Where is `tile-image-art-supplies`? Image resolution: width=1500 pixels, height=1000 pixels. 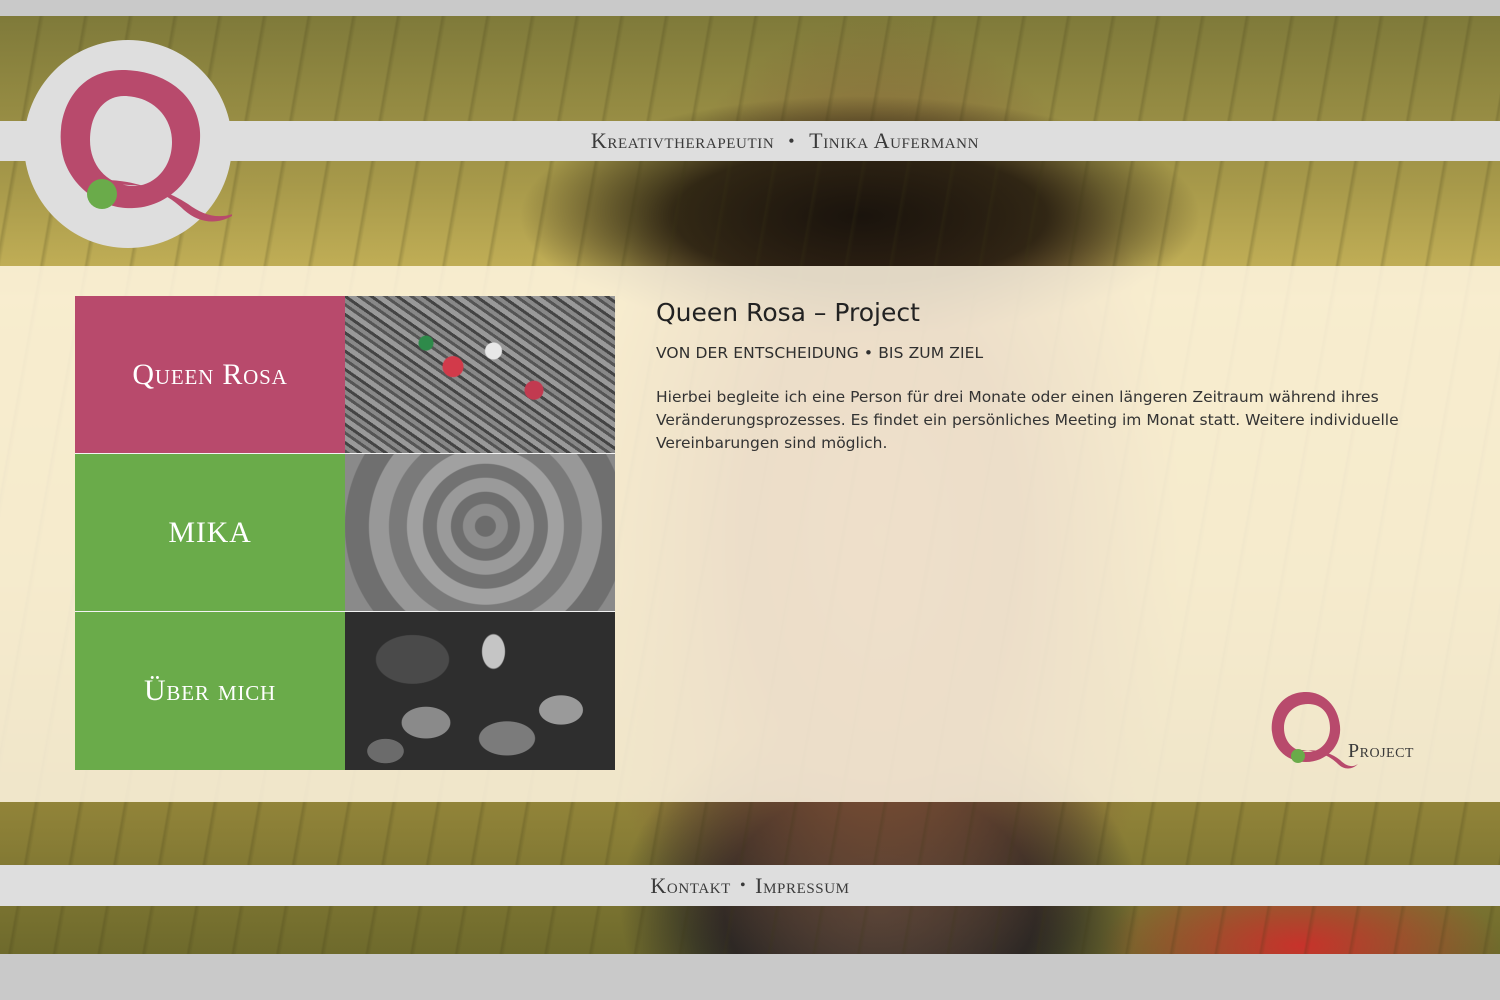
tile-image-art-supplies is located at coordinates (480, 374).